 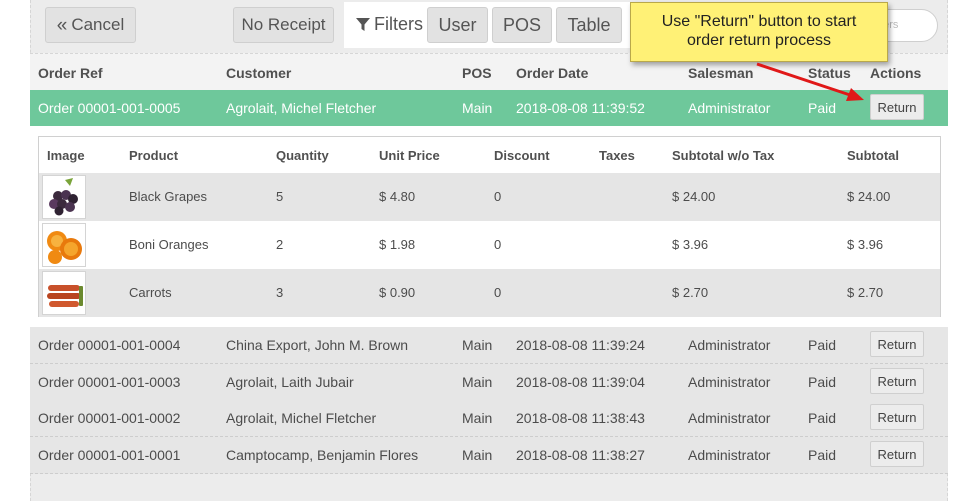 I want to click on header-product: Product, so click(x=154, y=155).